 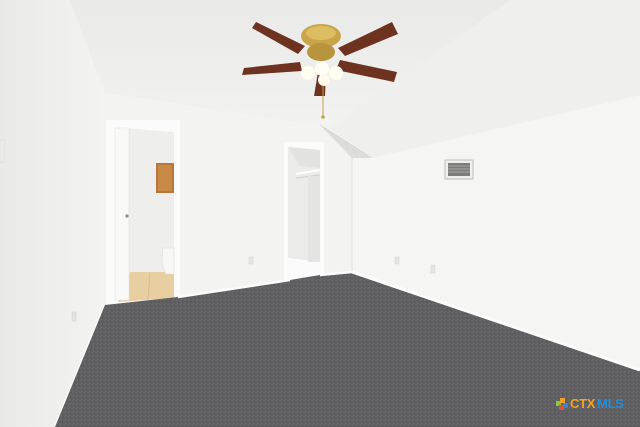 What do you see at coordinates (122, 214) in the screenshot?
I see `bathroom-door-slab` at bounding box center [122, 214].